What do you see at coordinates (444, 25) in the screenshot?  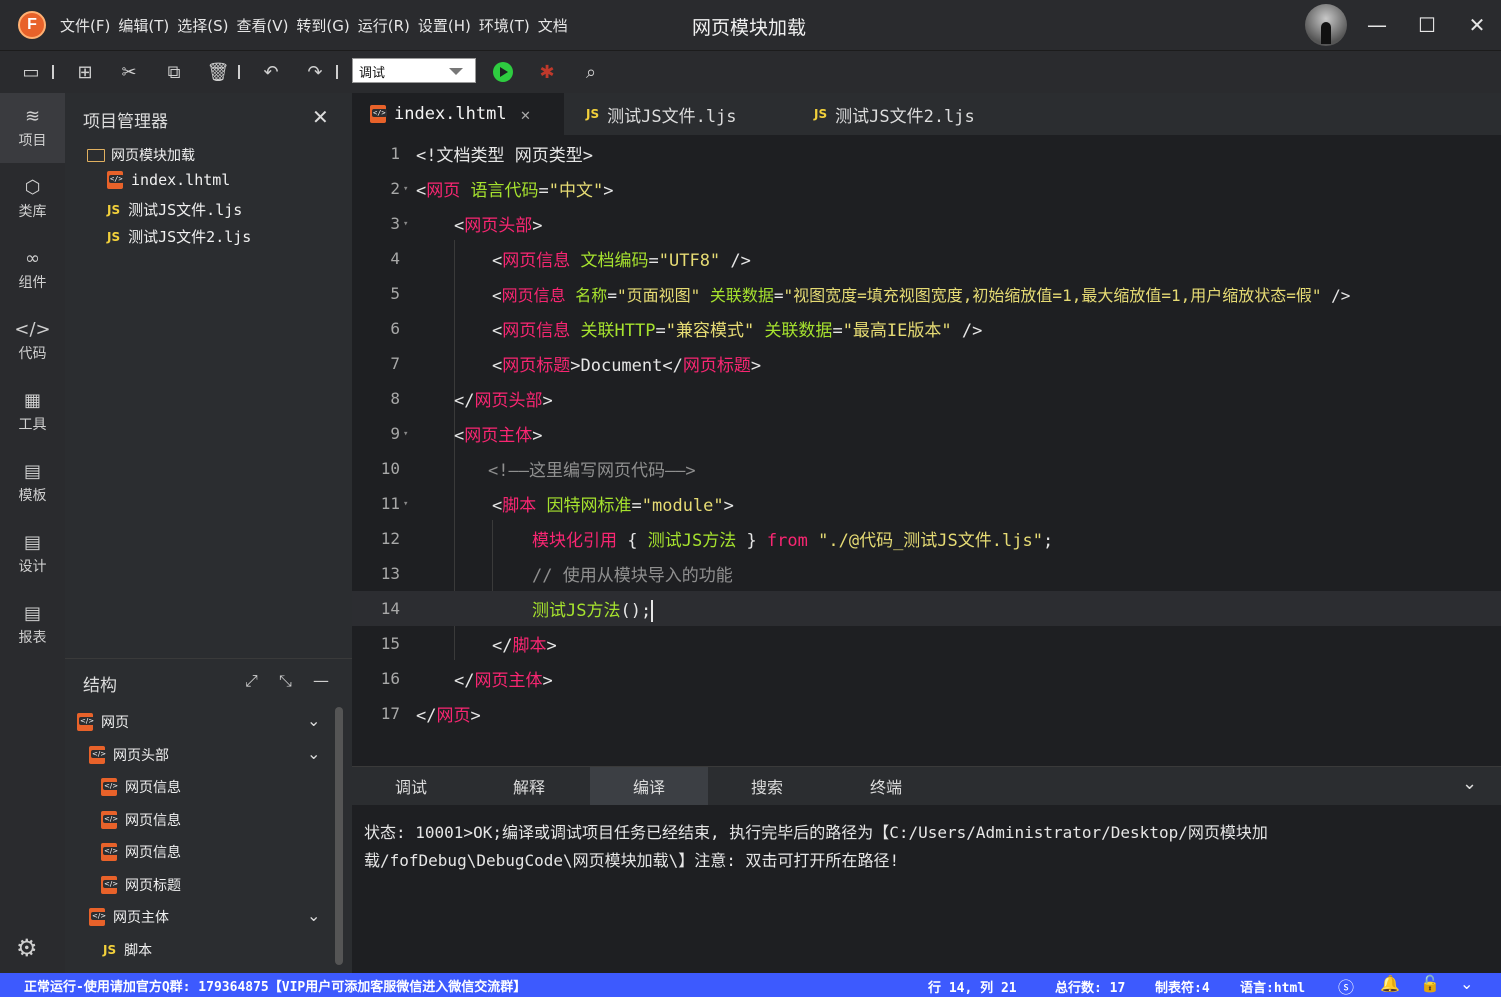 I see `menu-settings: 设置(H)` at bounding box center [444, 25].